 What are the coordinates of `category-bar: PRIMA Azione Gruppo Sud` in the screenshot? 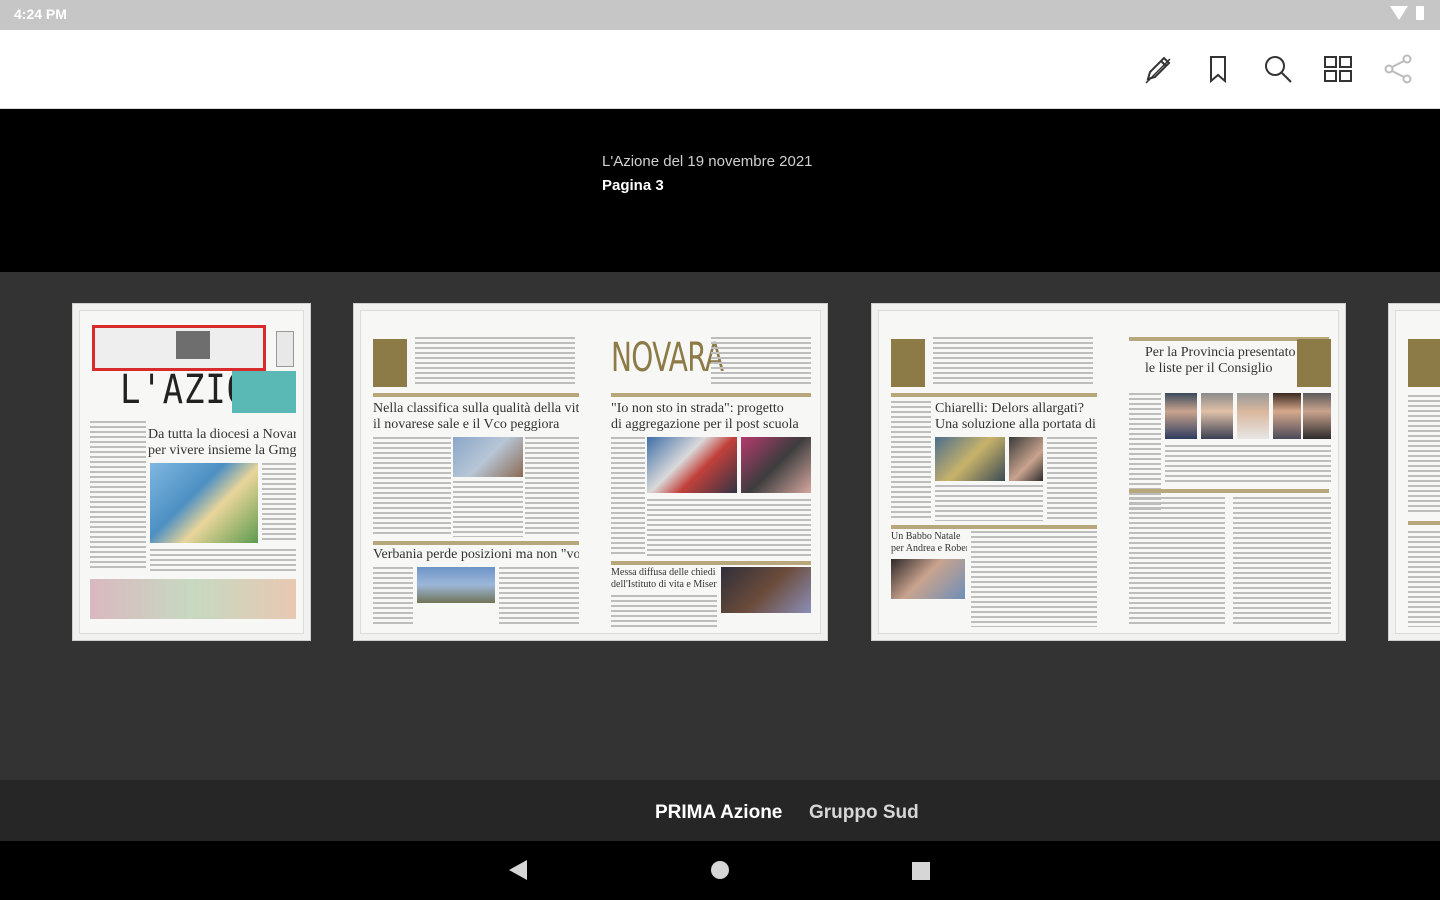 It's located at (720, 810).